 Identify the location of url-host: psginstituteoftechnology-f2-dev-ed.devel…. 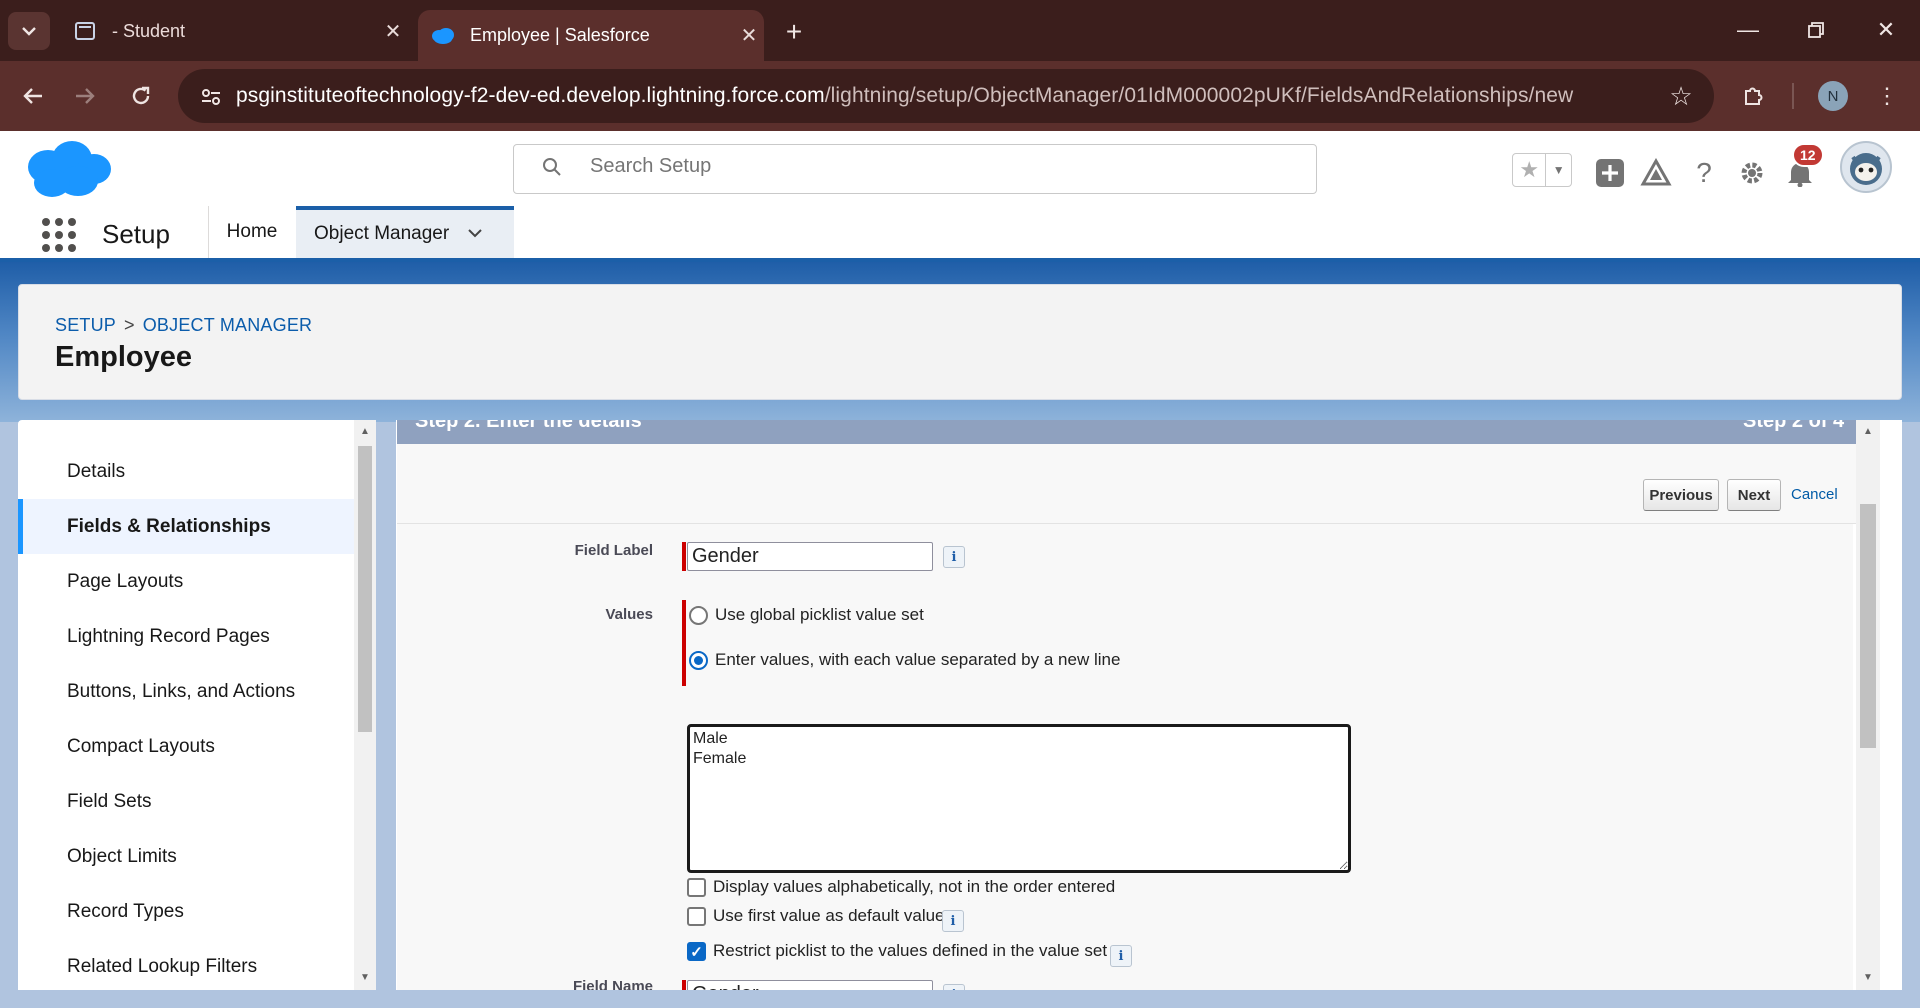
(530, 95).